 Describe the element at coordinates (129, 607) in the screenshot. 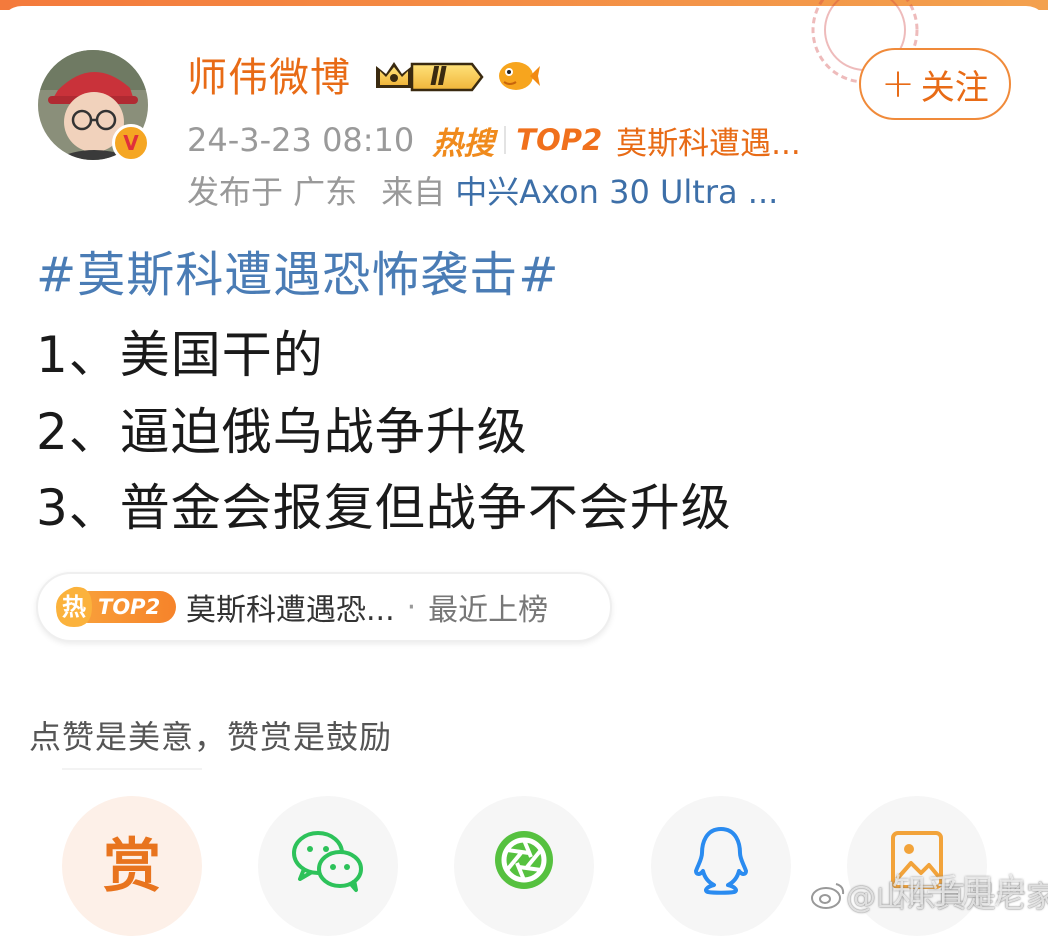

I see `hot-pill-rank: TOP2` at that location.